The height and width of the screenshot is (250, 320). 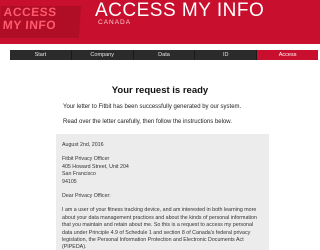 What do you see at coordinates (83, 145) in the screenshot?
I see `letter-date: August 2nd, 2016` at bounding box center [83, 145].